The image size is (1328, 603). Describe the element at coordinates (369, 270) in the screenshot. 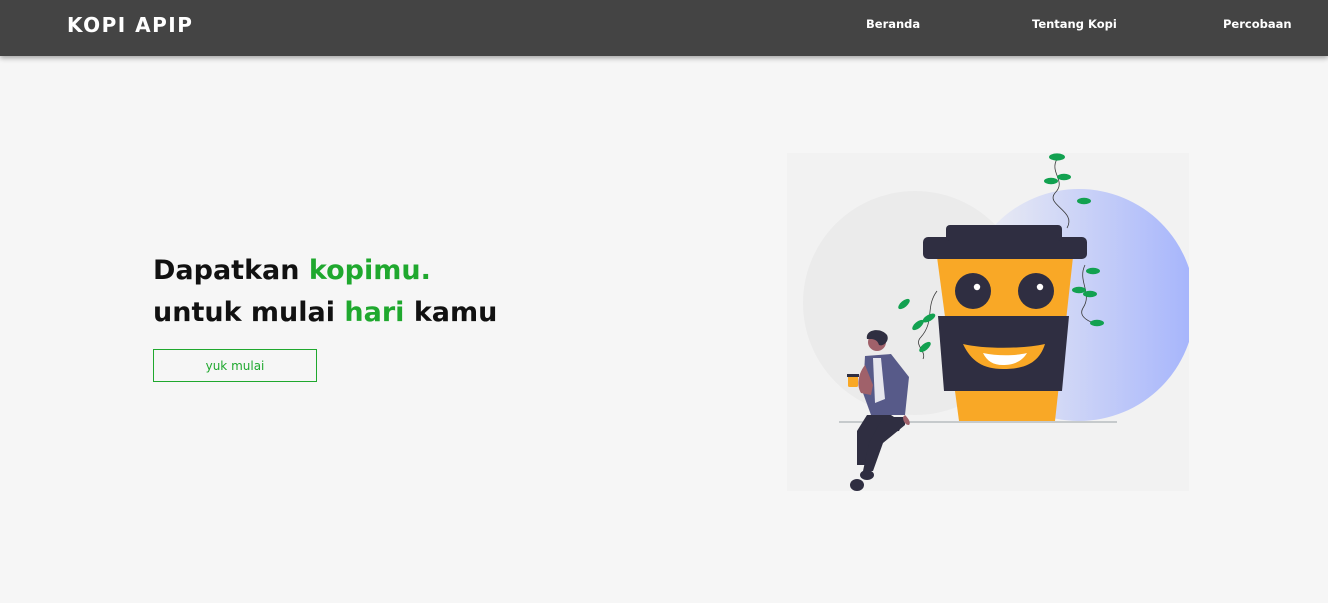

I see `hero-line1-accent: kopimu.` at that location.